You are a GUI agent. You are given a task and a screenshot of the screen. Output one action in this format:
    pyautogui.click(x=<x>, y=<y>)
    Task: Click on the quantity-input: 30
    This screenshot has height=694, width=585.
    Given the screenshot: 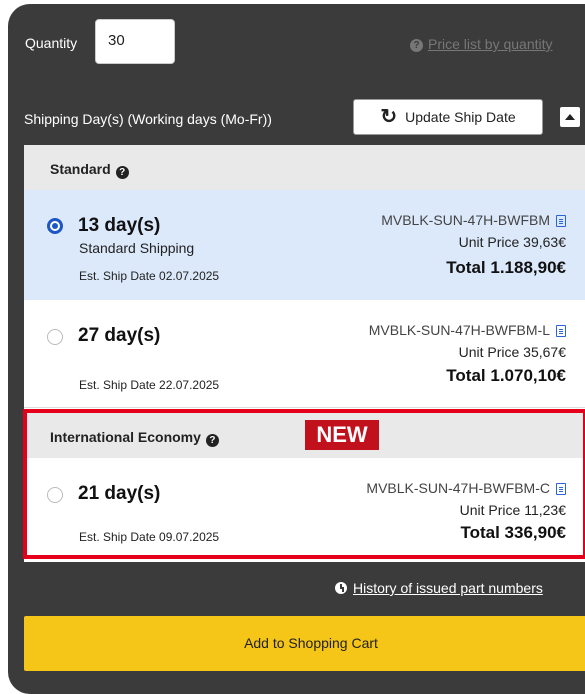 What is the action you would take?
    pyautogui.click(x=135, y=41)
    